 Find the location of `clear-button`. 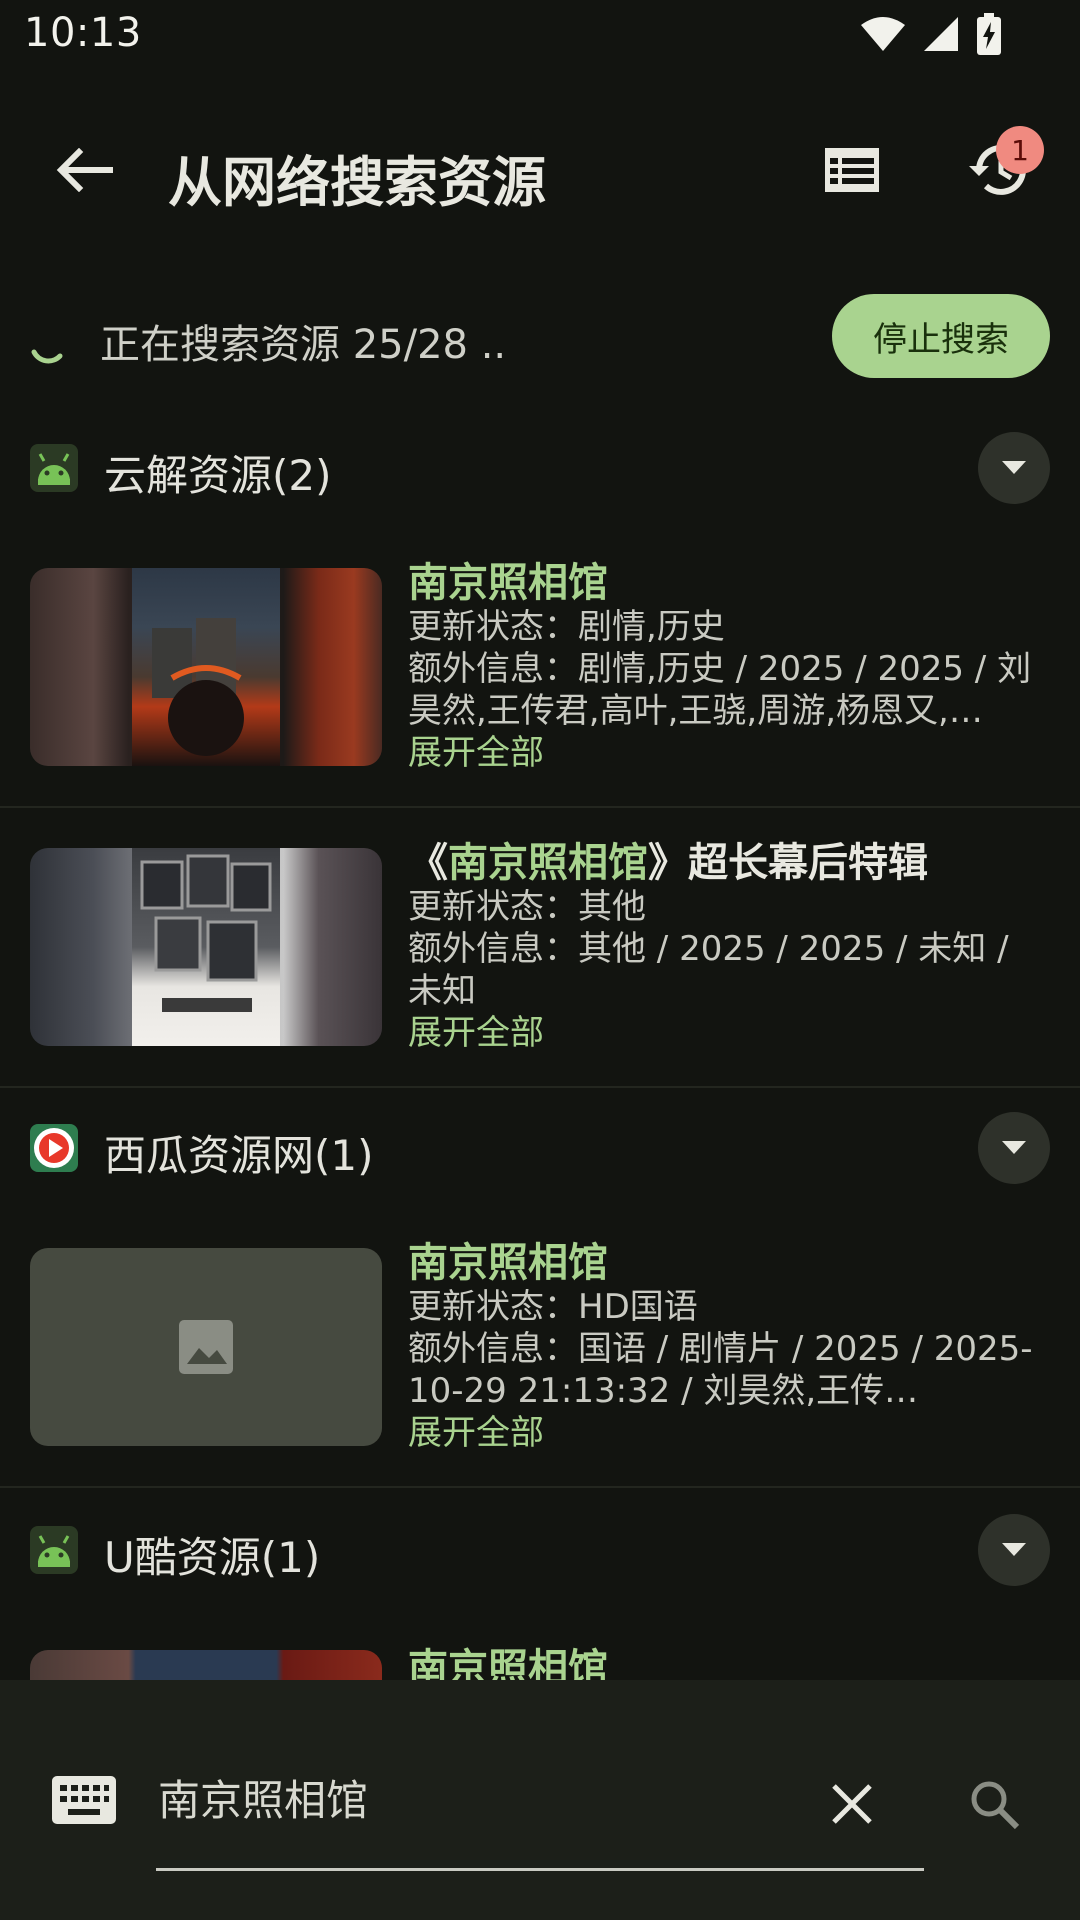

clear-button is located at coordinates (852, 1804).